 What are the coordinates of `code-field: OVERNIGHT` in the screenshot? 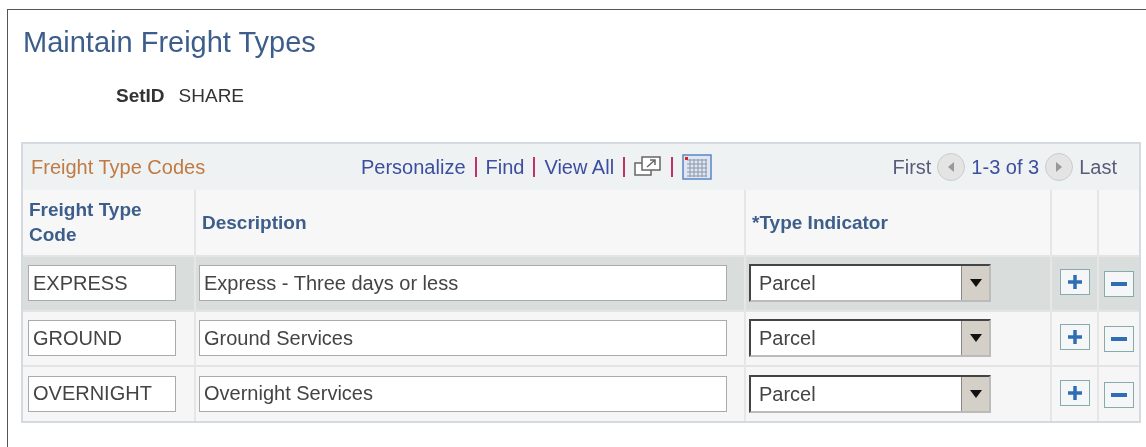 It's located at (102, 393).